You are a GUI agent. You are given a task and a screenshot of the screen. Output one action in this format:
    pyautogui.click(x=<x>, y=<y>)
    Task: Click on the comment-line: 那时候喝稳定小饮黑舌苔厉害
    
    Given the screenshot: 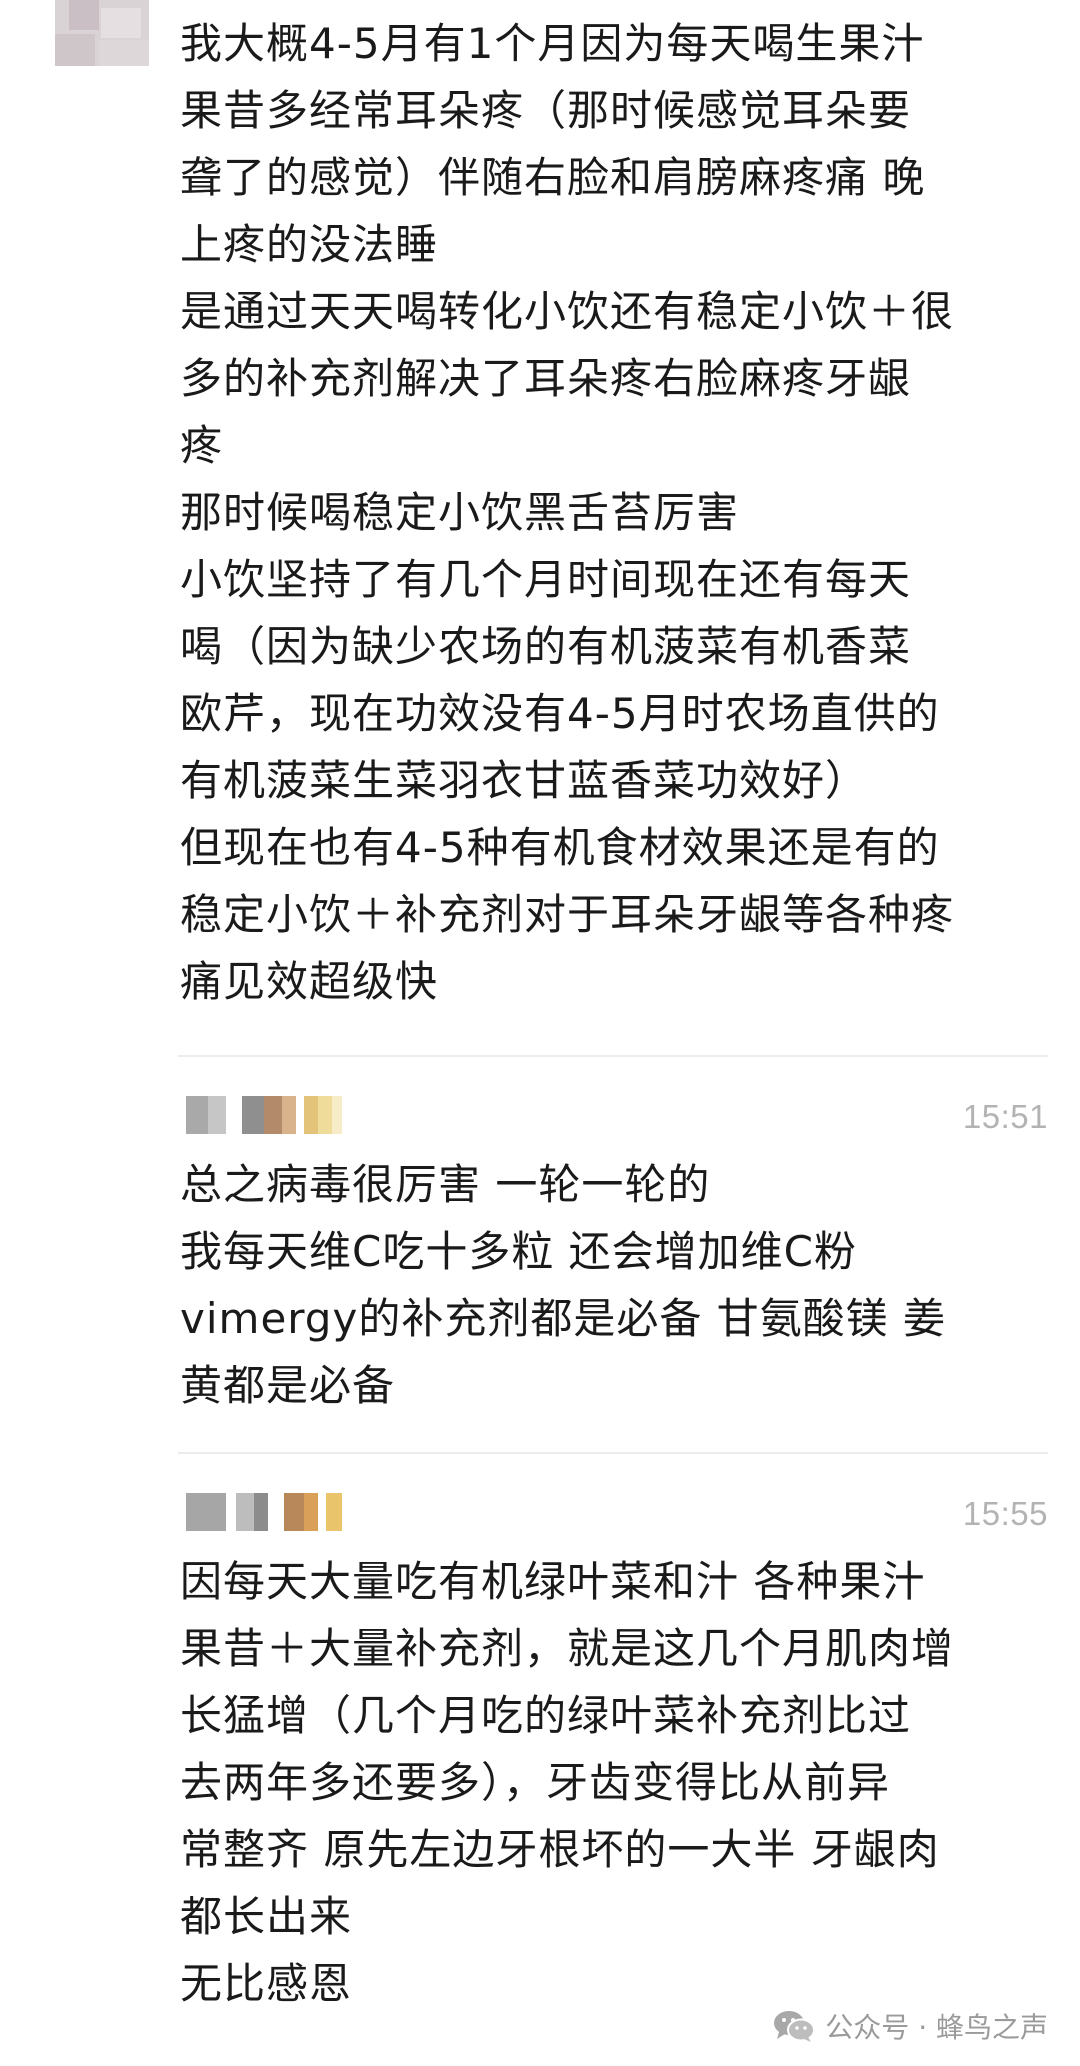 What is the action you would take?
    pyautogui.click(x=460, y=512)
    